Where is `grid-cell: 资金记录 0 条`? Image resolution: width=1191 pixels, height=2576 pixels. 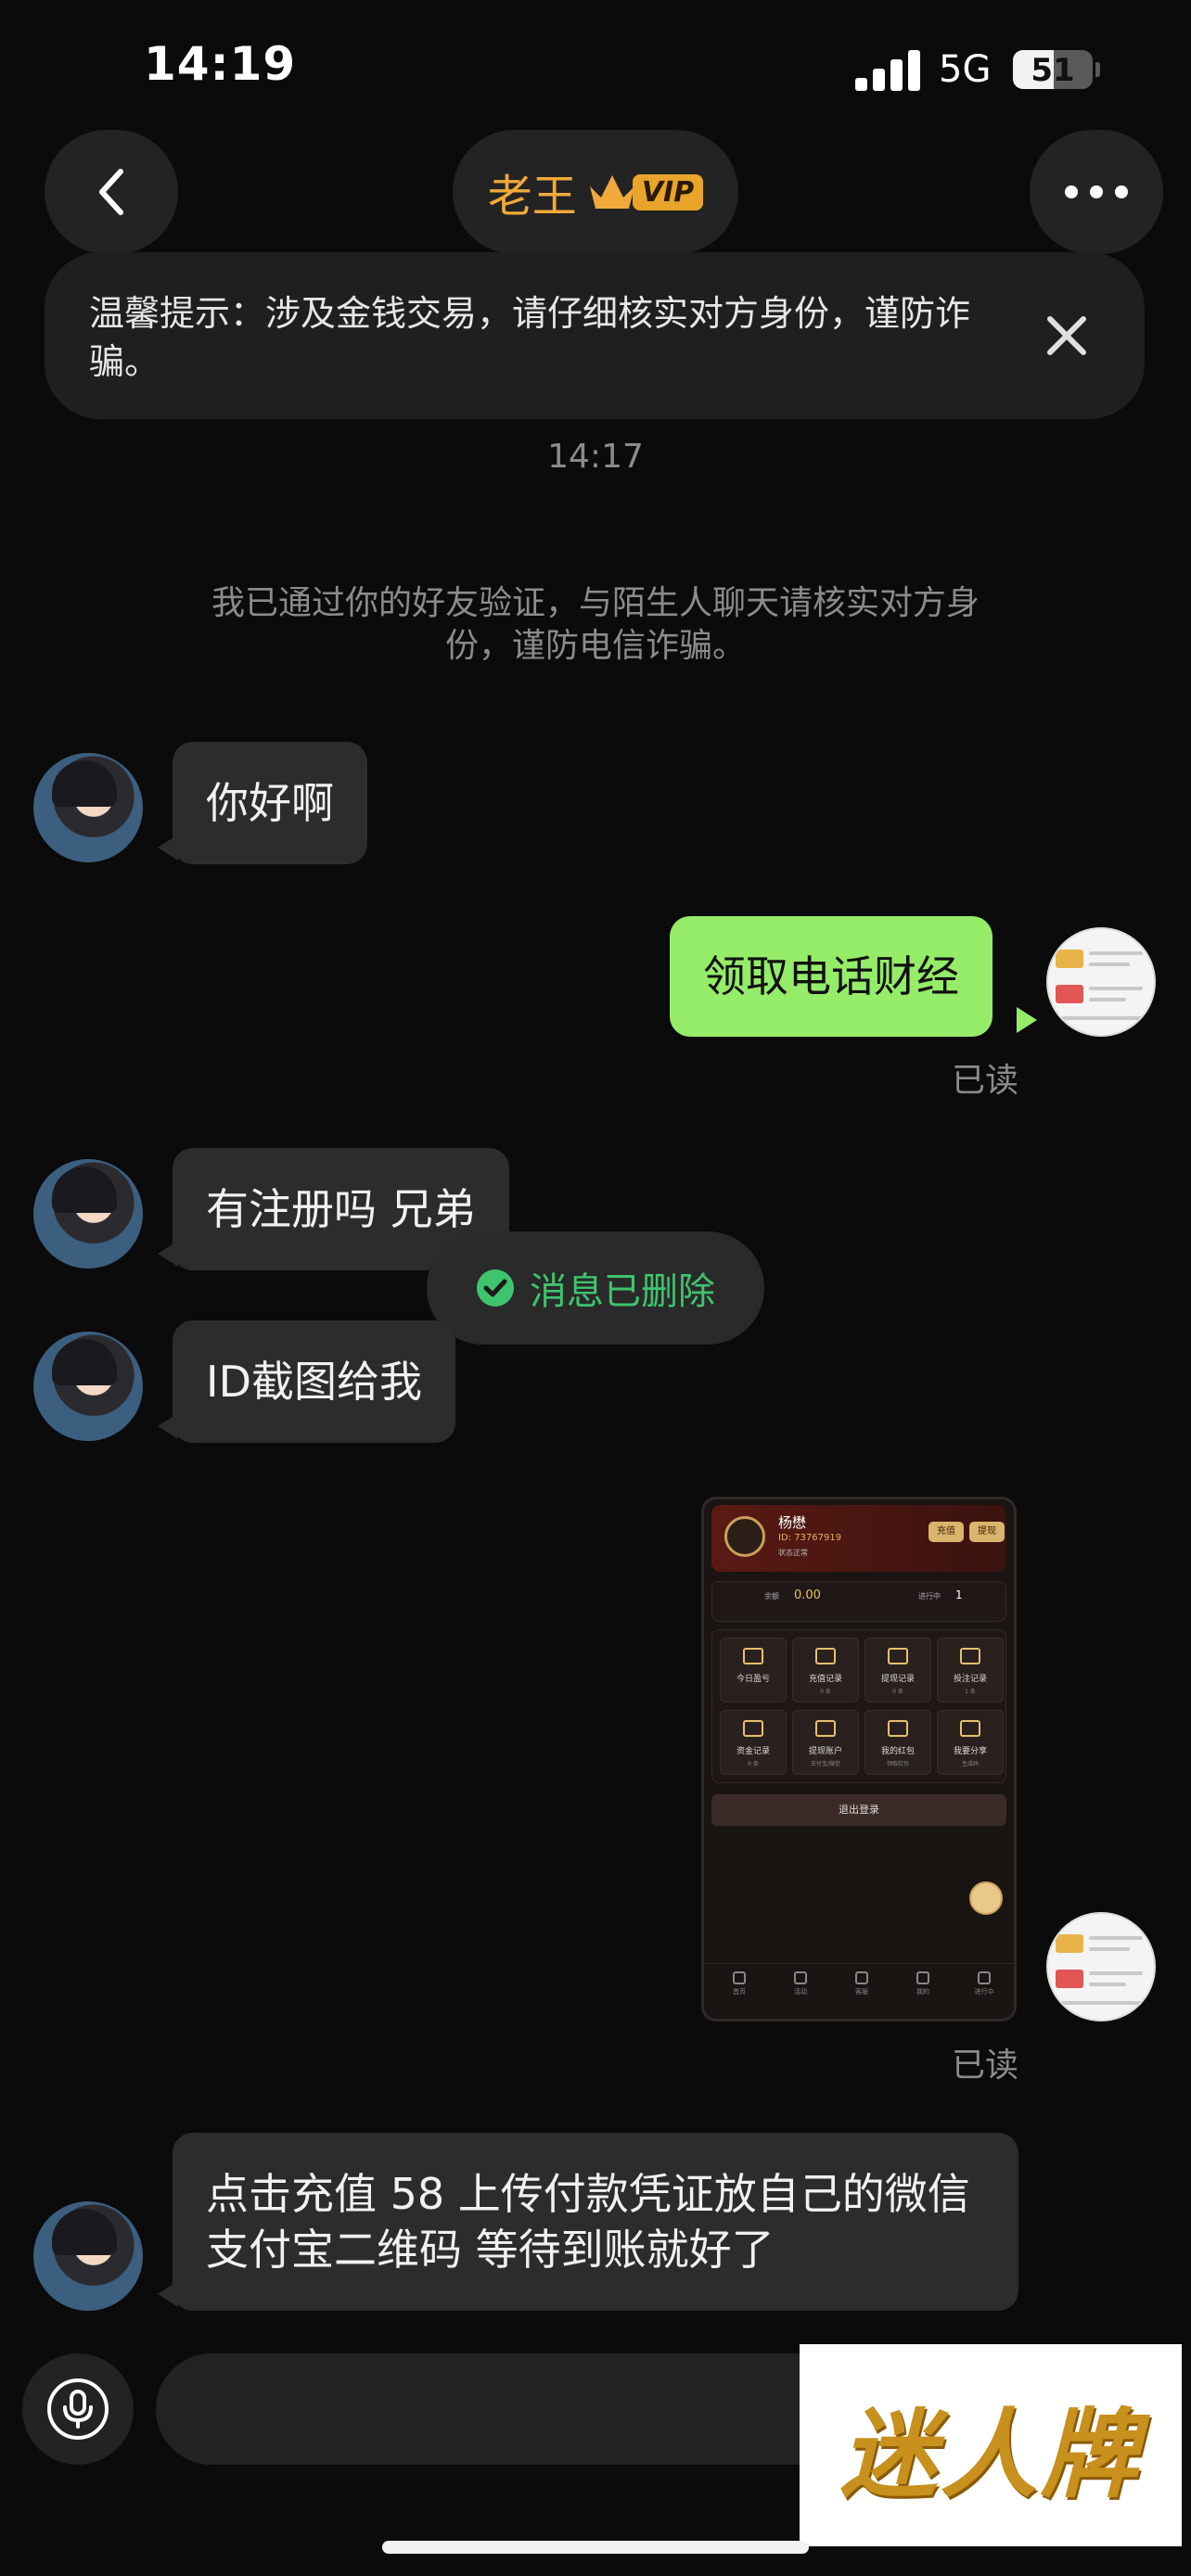
grid-cell: 资金记录 0 条 is located at coordinates (753, 1742).